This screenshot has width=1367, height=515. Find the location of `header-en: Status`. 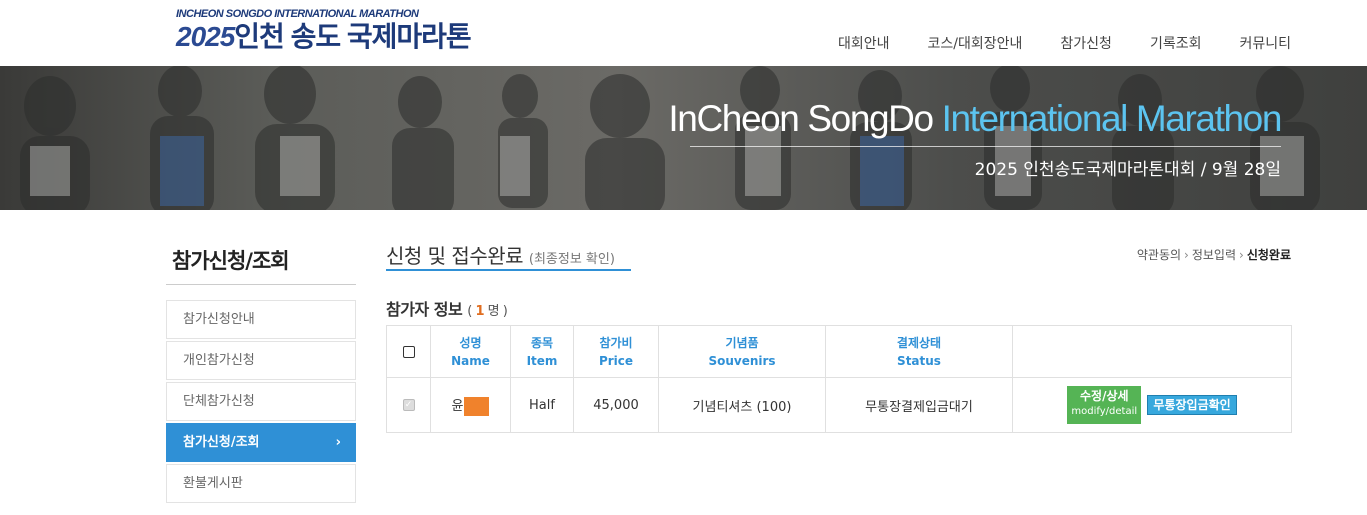

header-en: Status is located at coordinates (919, 360).